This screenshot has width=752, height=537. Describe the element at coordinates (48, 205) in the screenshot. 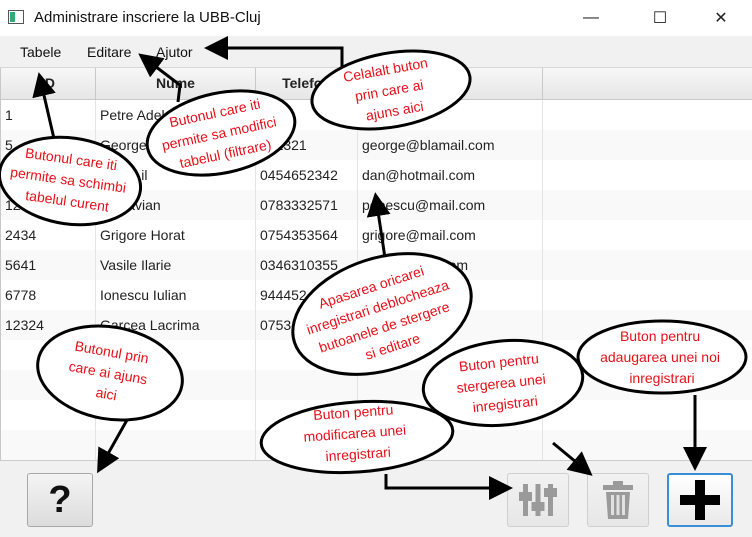

I see `table-cell: 12` at that location.